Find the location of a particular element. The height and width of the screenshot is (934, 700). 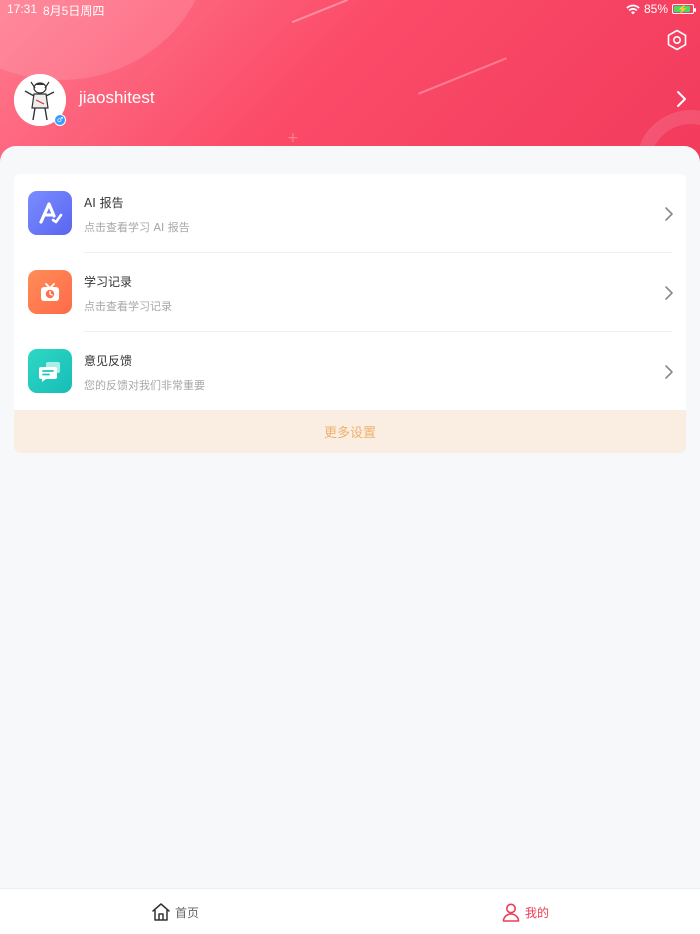

tab-bar: 首页 我的 is located at coordinates (350, 911).